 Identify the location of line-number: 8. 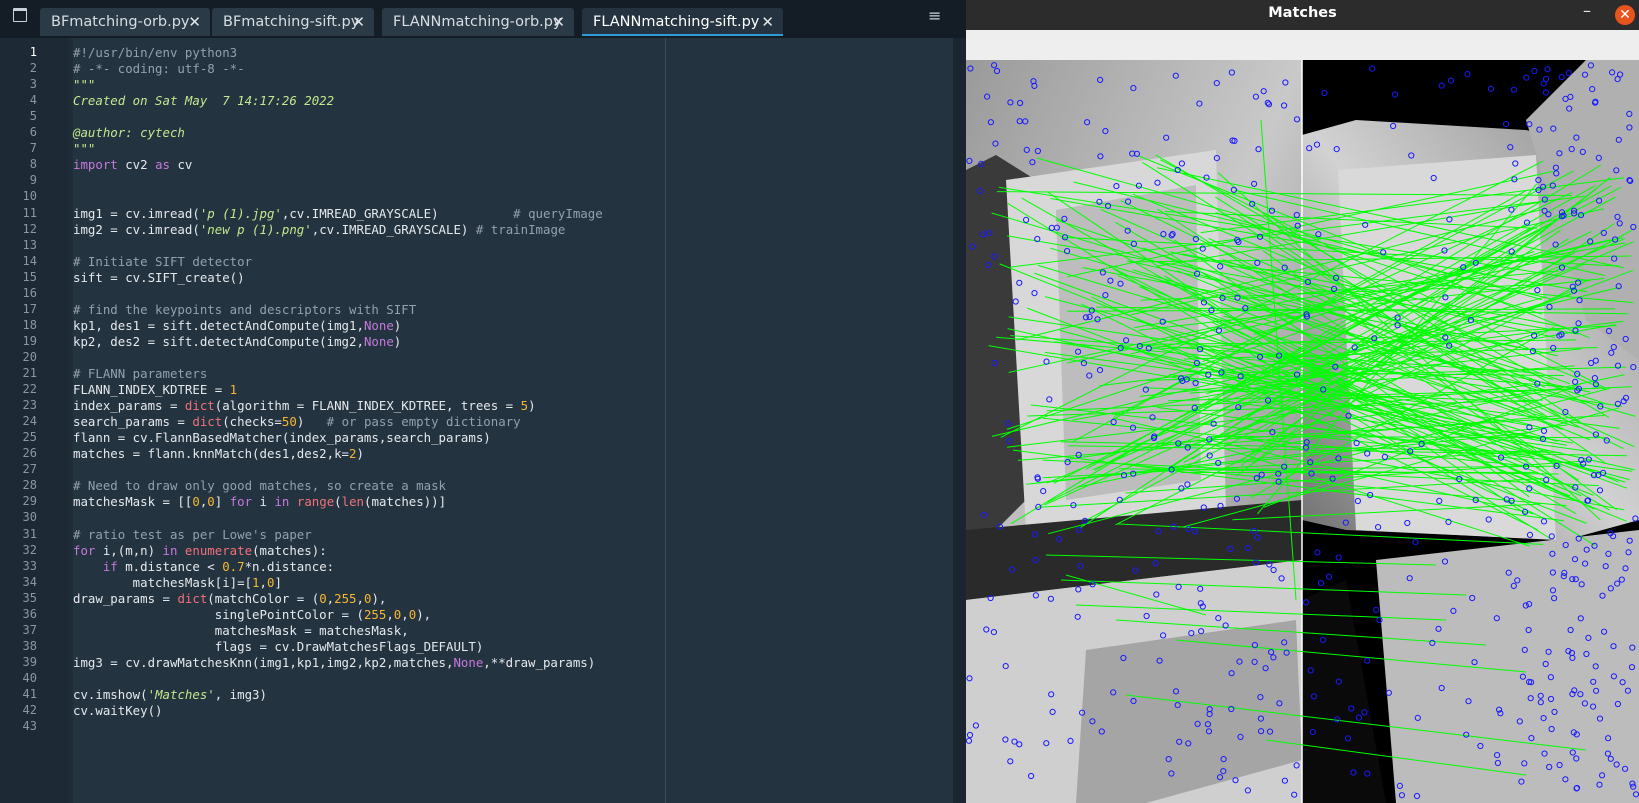
(33, 164).